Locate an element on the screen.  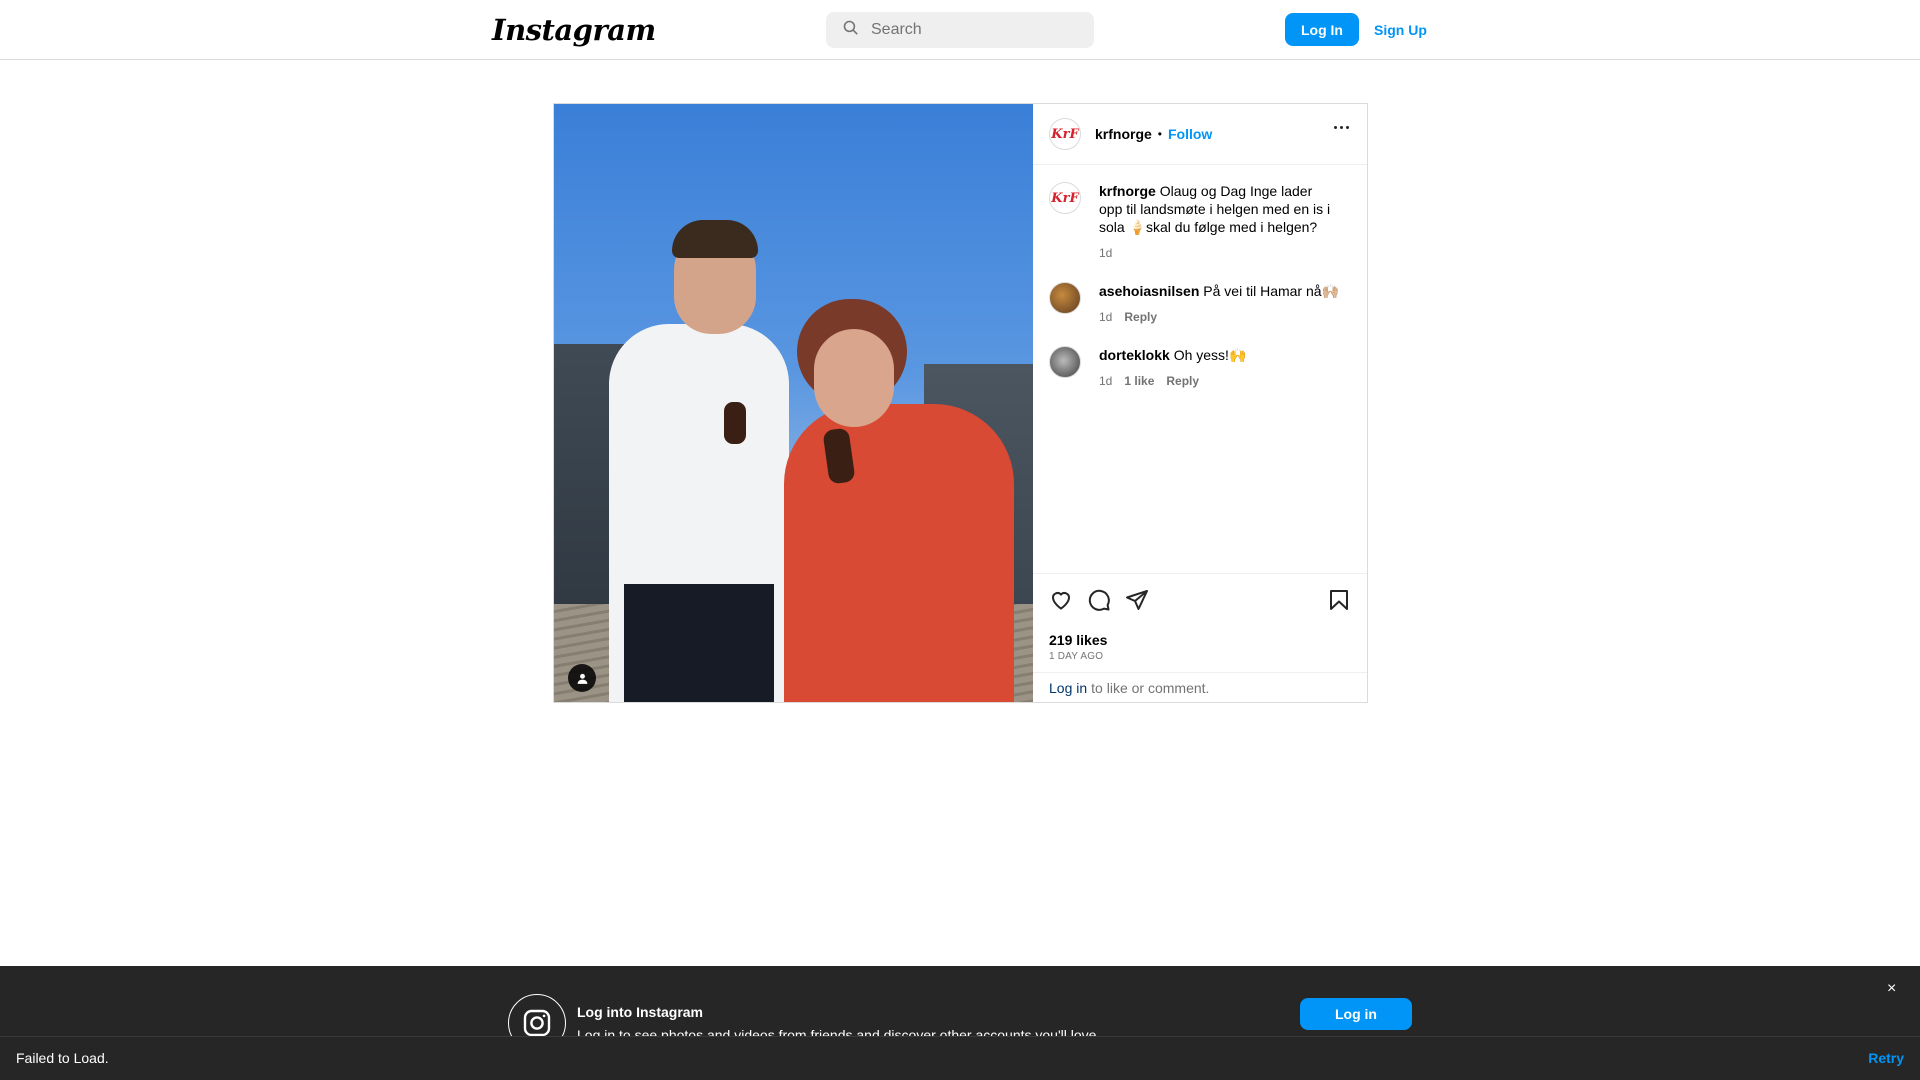
user-tag-icon is located at coordinates (582, 678).